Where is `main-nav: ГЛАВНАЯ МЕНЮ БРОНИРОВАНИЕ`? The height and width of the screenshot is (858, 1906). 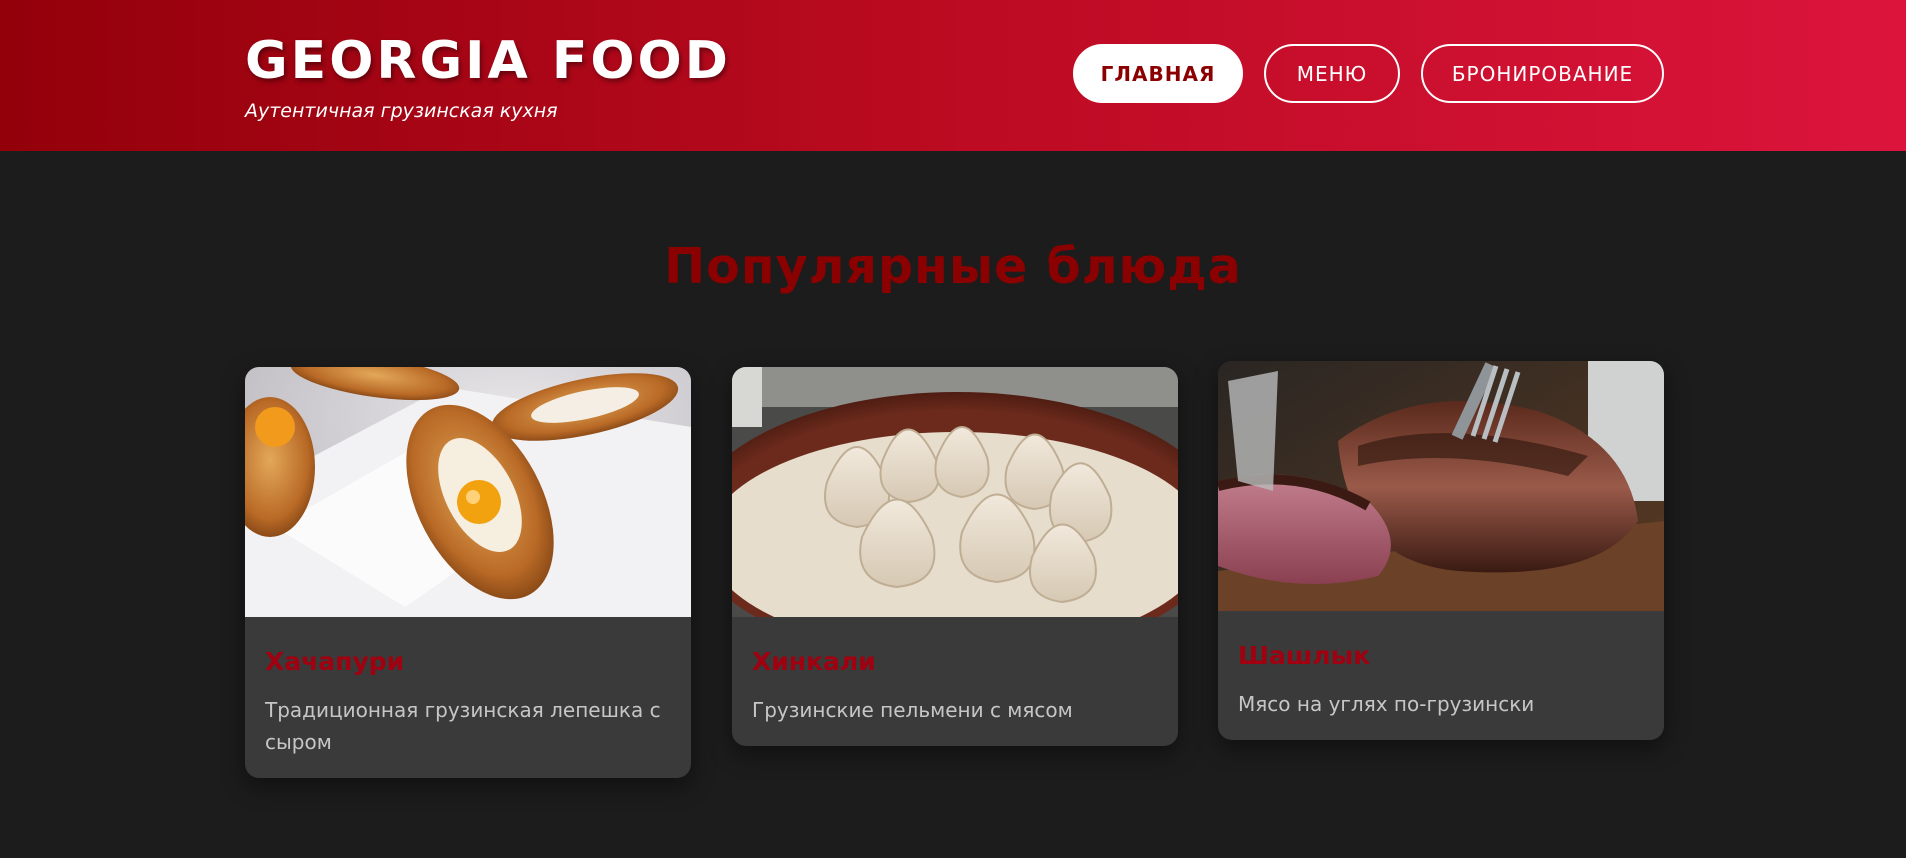 main-nav: ГЛАВНАЯ МЕНЮ БРОНИРОВАНИЕ is located at coordinates (1368, 73).